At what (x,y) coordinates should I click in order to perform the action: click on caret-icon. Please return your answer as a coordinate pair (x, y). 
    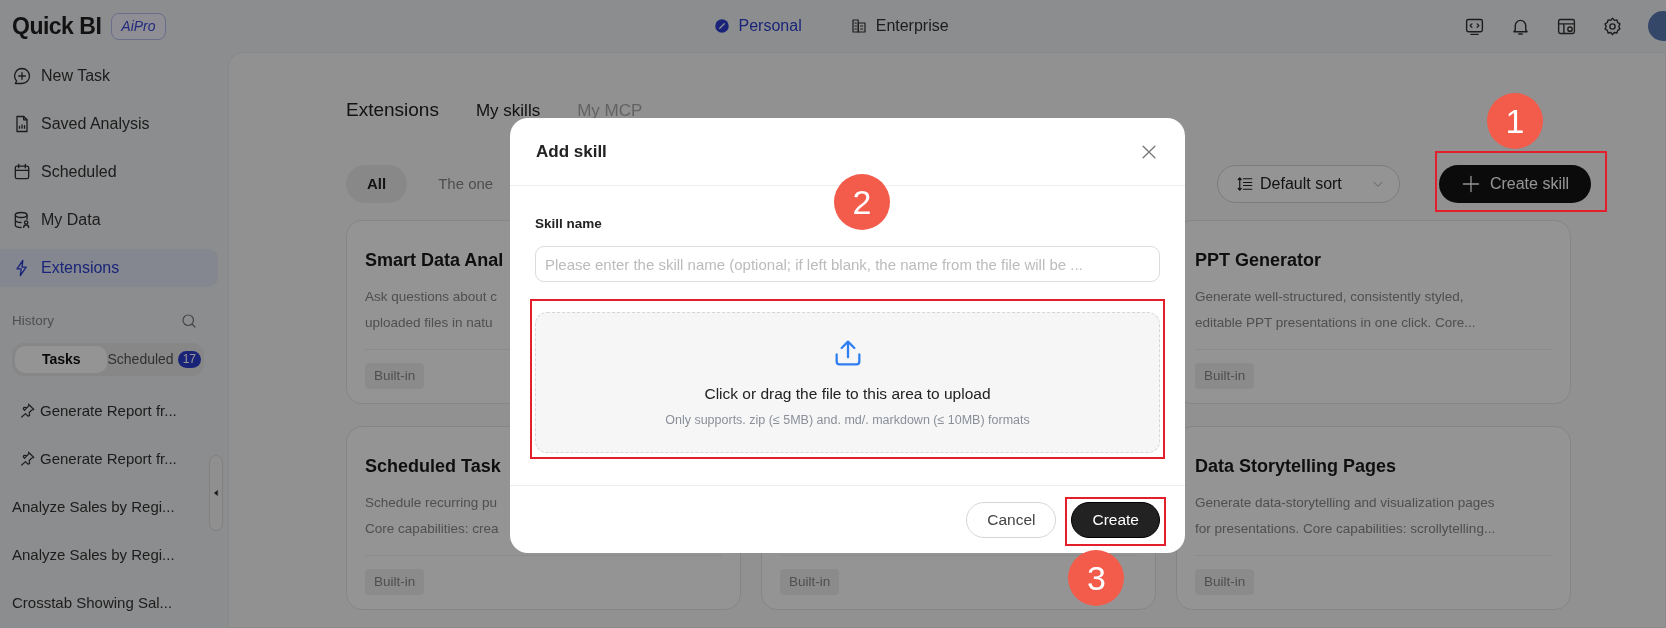
    Looking at the image, I should click on (216, 493).